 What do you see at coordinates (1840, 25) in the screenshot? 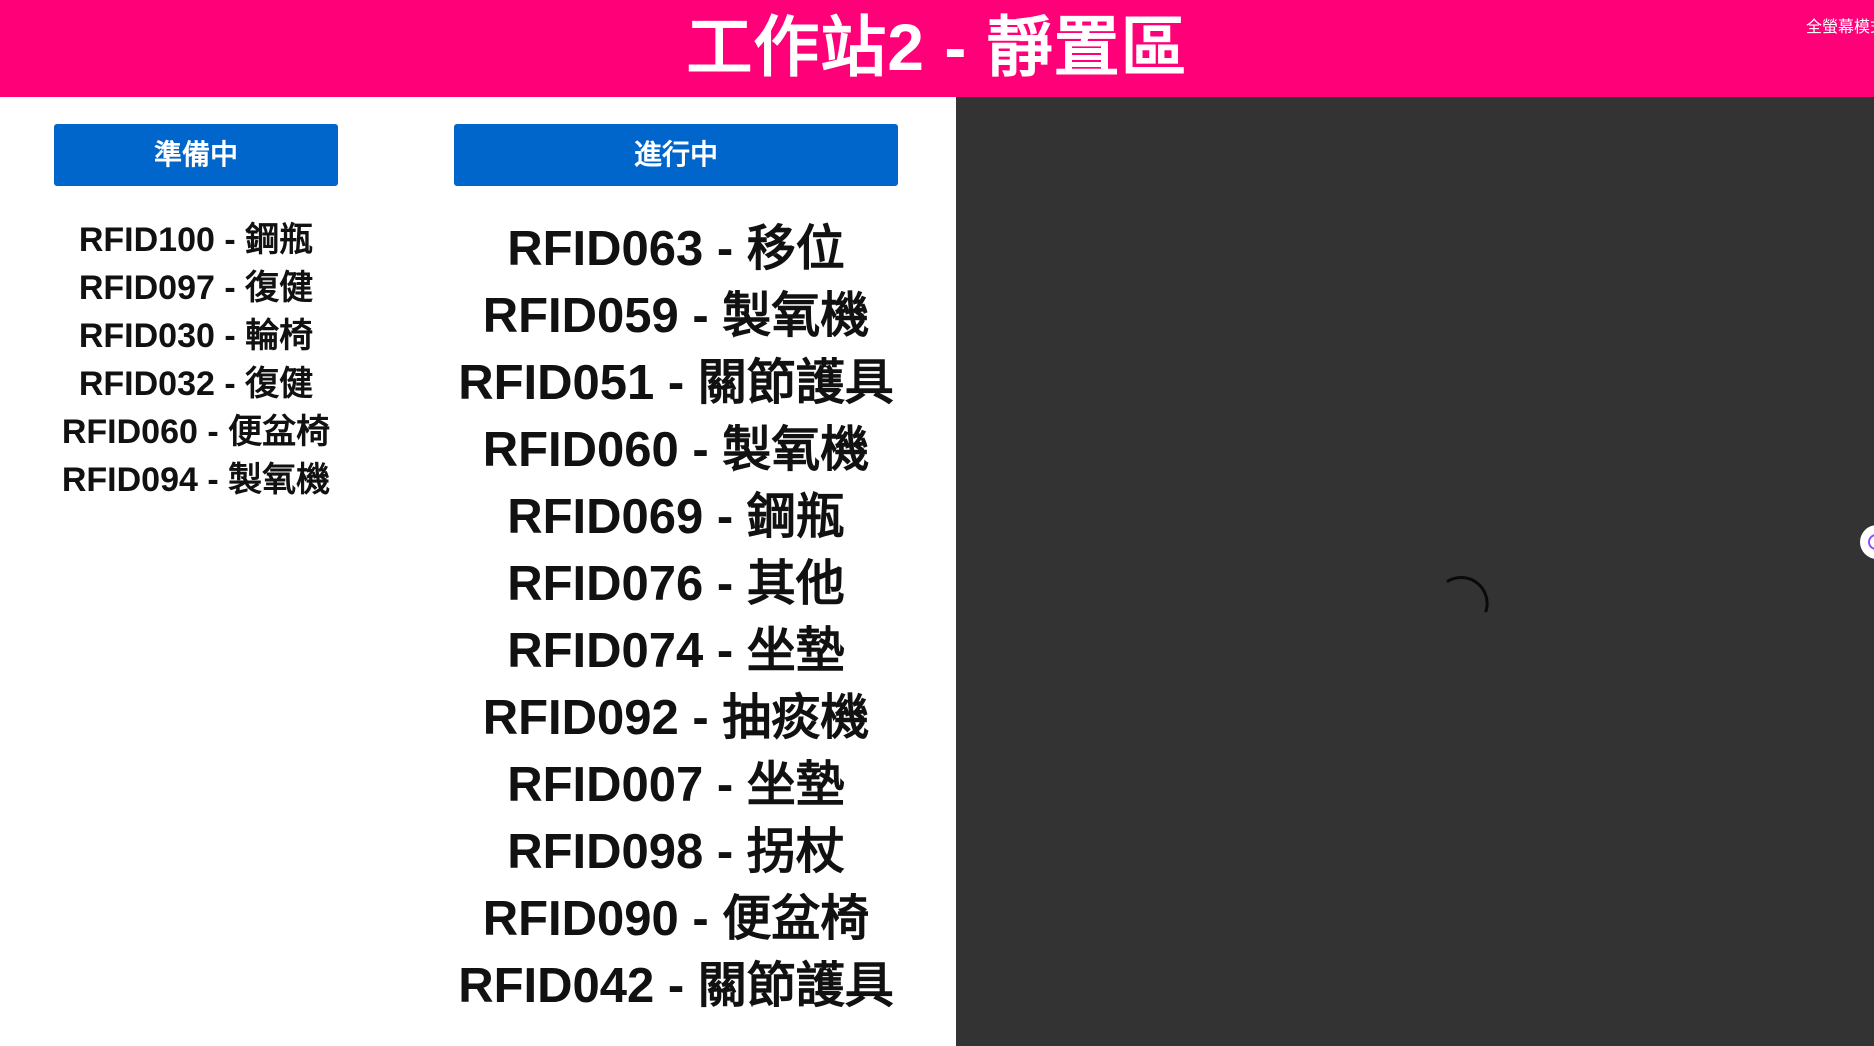
I see `fullscreen-button: 全螢幕模式` at bounding box center [1840, 25].